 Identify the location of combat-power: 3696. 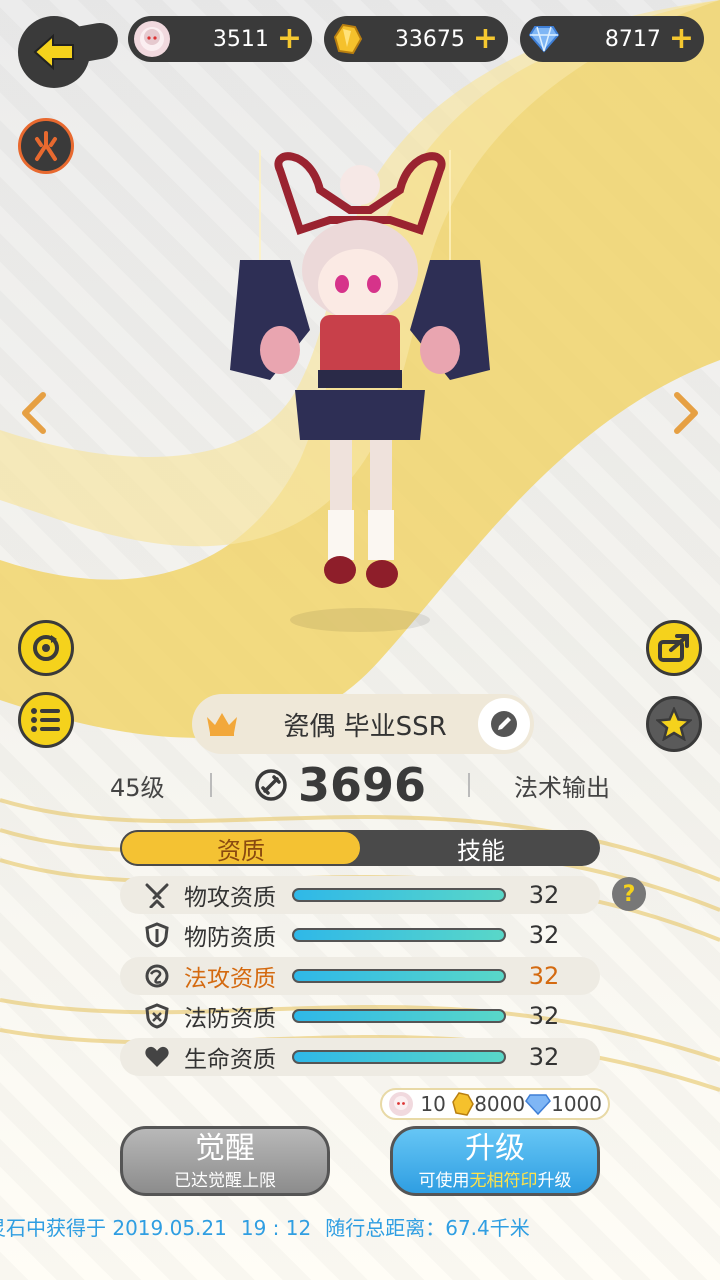
(340, 785).